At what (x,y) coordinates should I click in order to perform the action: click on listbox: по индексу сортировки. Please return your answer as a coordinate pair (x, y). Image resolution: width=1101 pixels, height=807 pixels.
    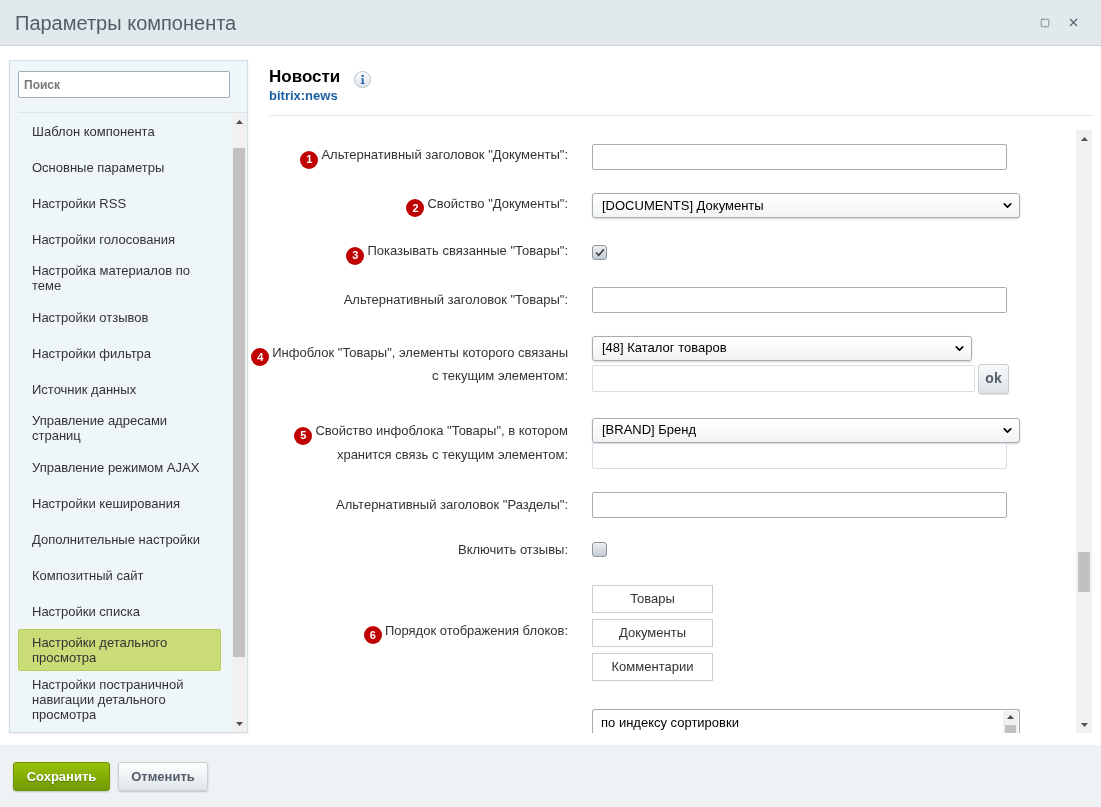
    Looking at the image, I should click on (806, 720).